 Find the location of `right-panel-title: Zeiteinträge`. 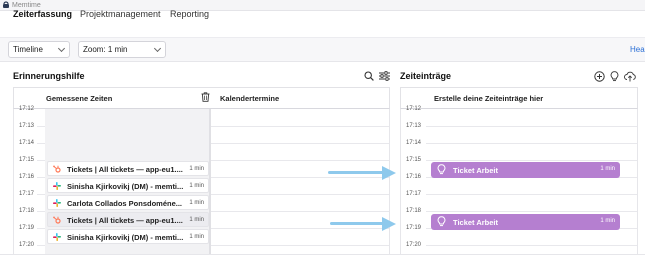

right-panel-title: Zeiteinträge is located at coordinates (426, 76).